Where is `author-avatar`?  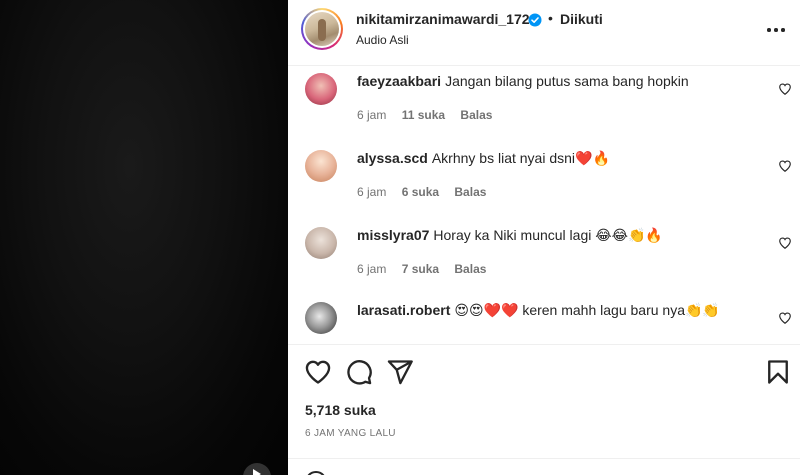 author-avatar is located at coordinates (322, 29).